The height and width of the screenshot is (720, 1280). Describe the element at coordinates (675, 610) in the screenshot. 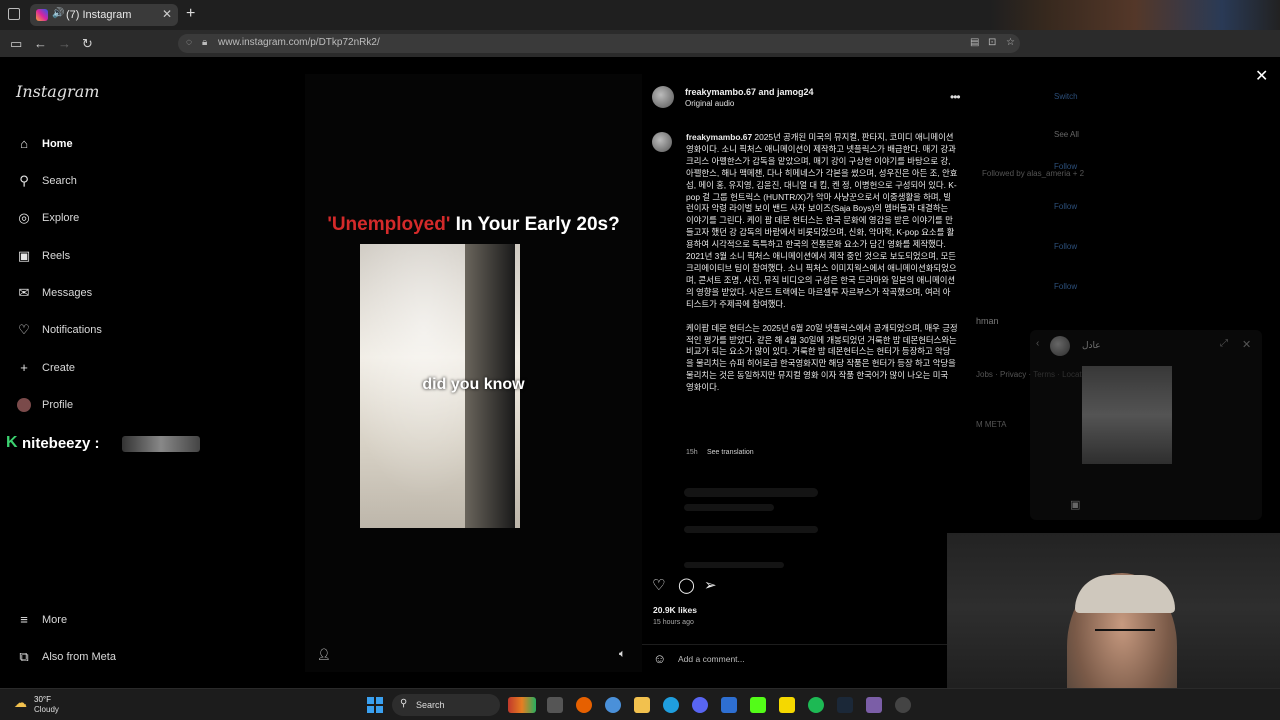

I see `likes-count: 20.9K likes` at that location.